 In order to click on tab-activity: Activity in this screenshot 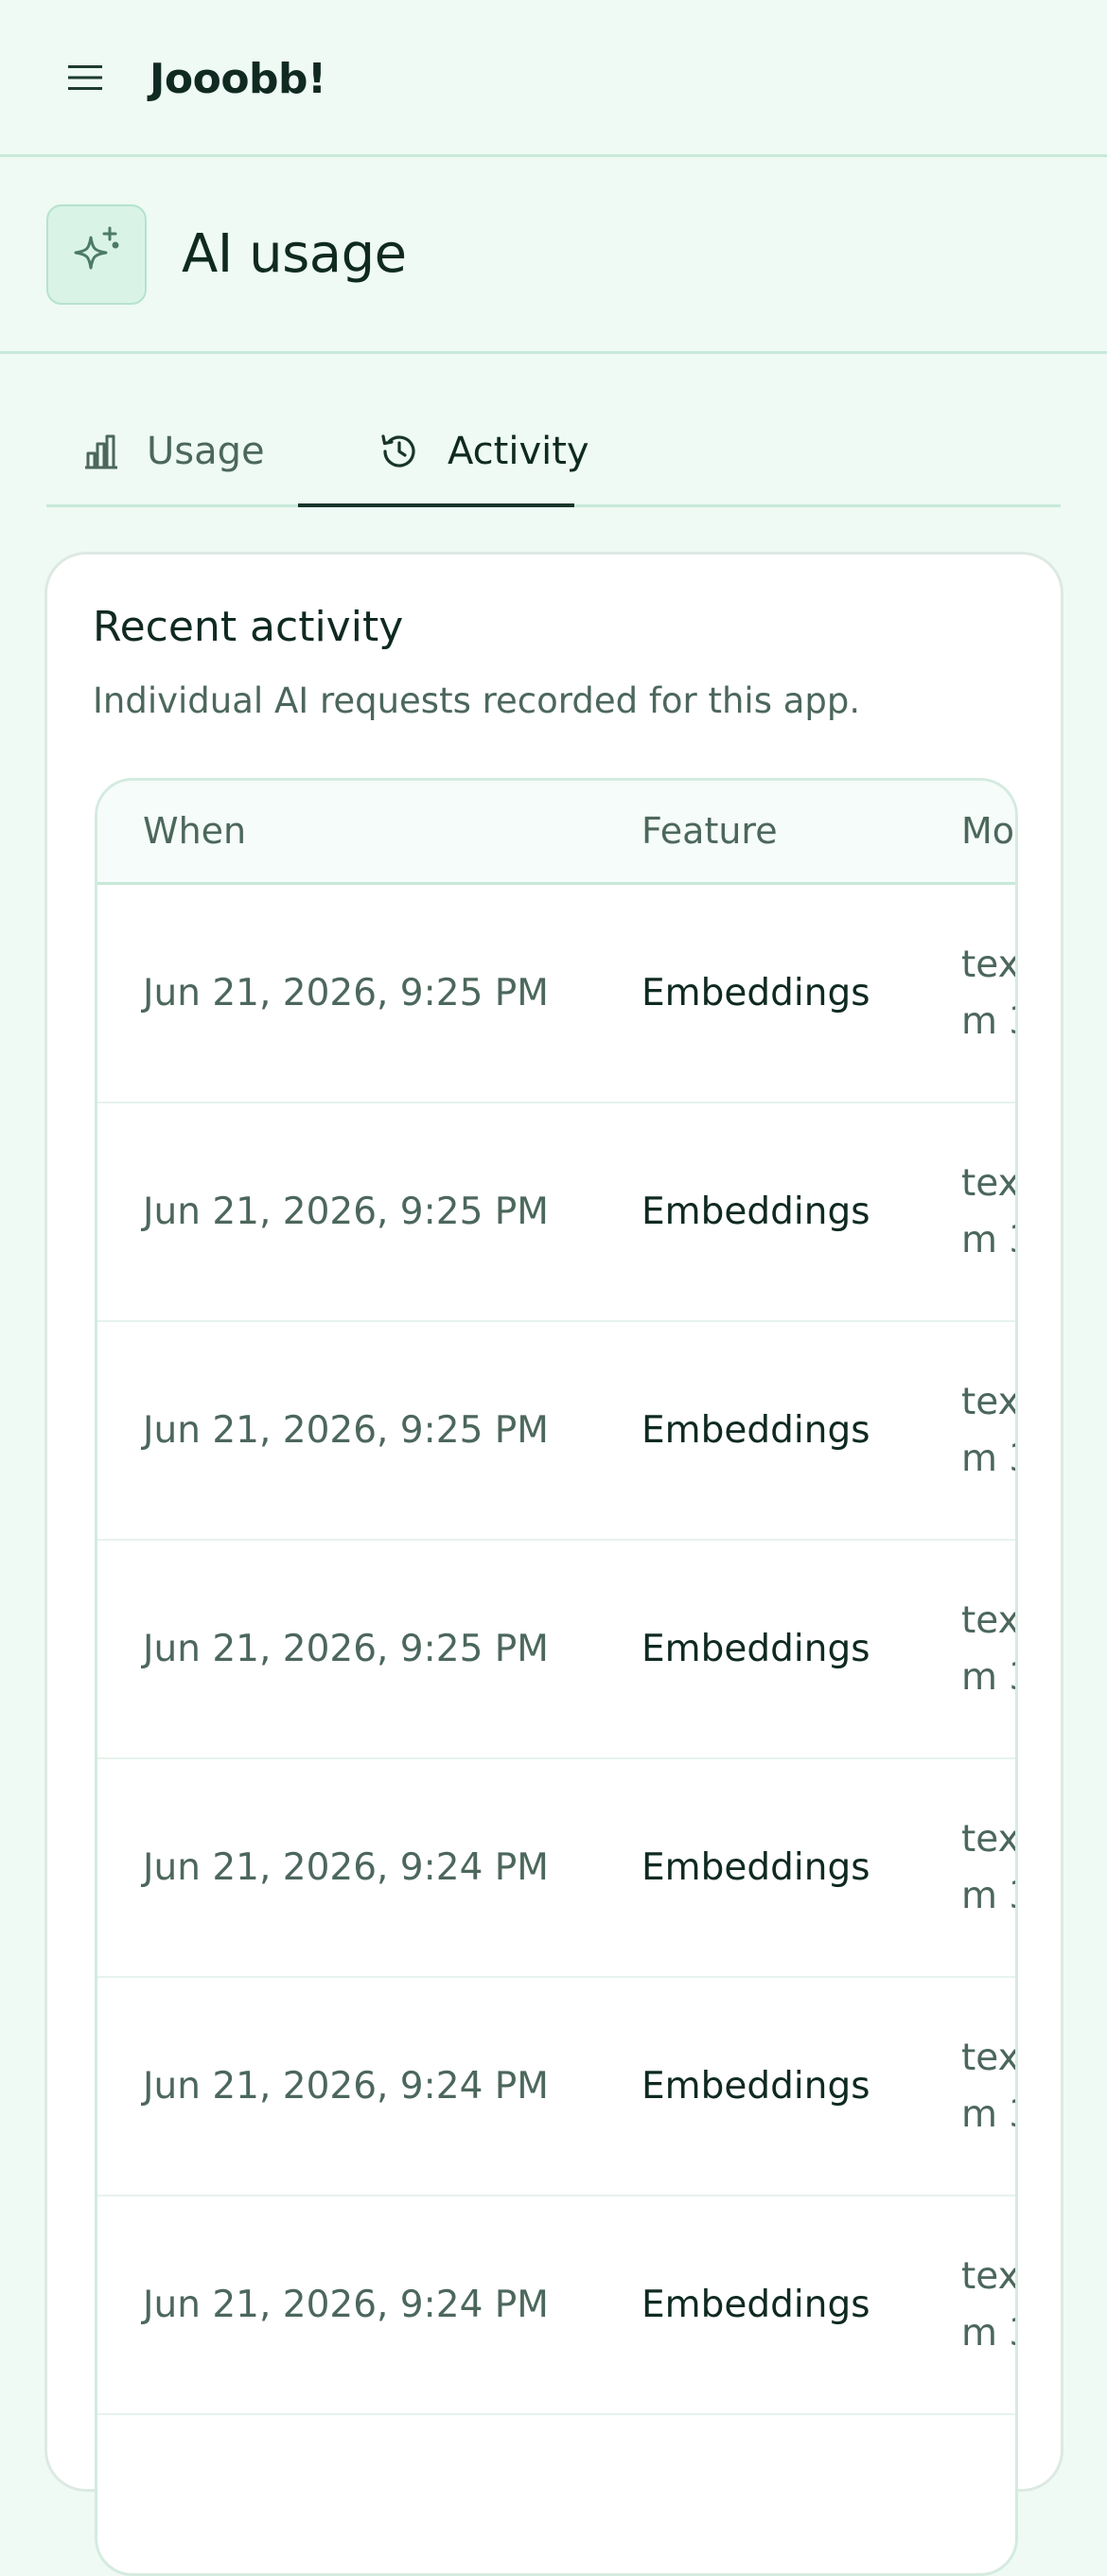, I will do `click(443, 451)`.